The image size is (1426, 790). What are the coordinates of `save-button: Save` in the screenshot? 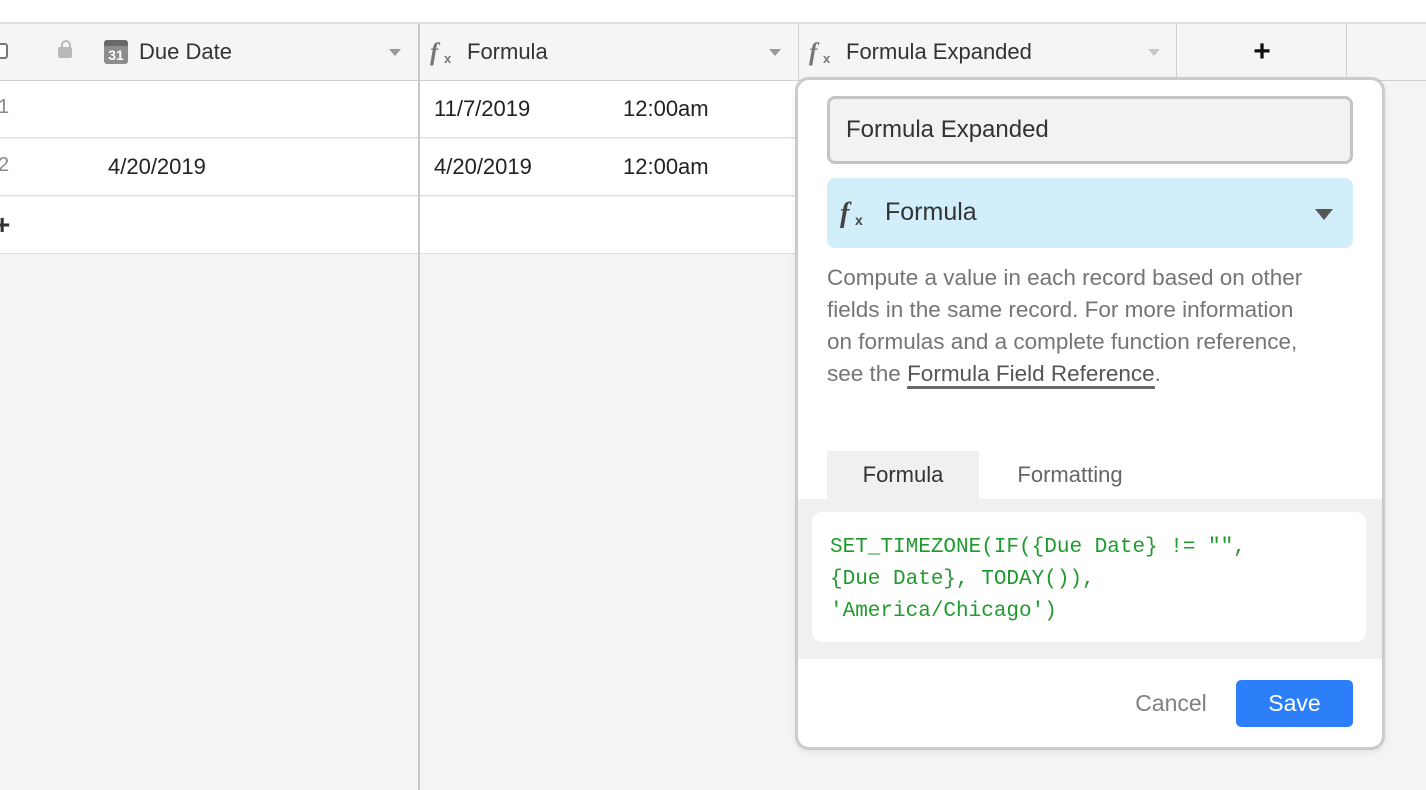 It's located at (1294, 703).